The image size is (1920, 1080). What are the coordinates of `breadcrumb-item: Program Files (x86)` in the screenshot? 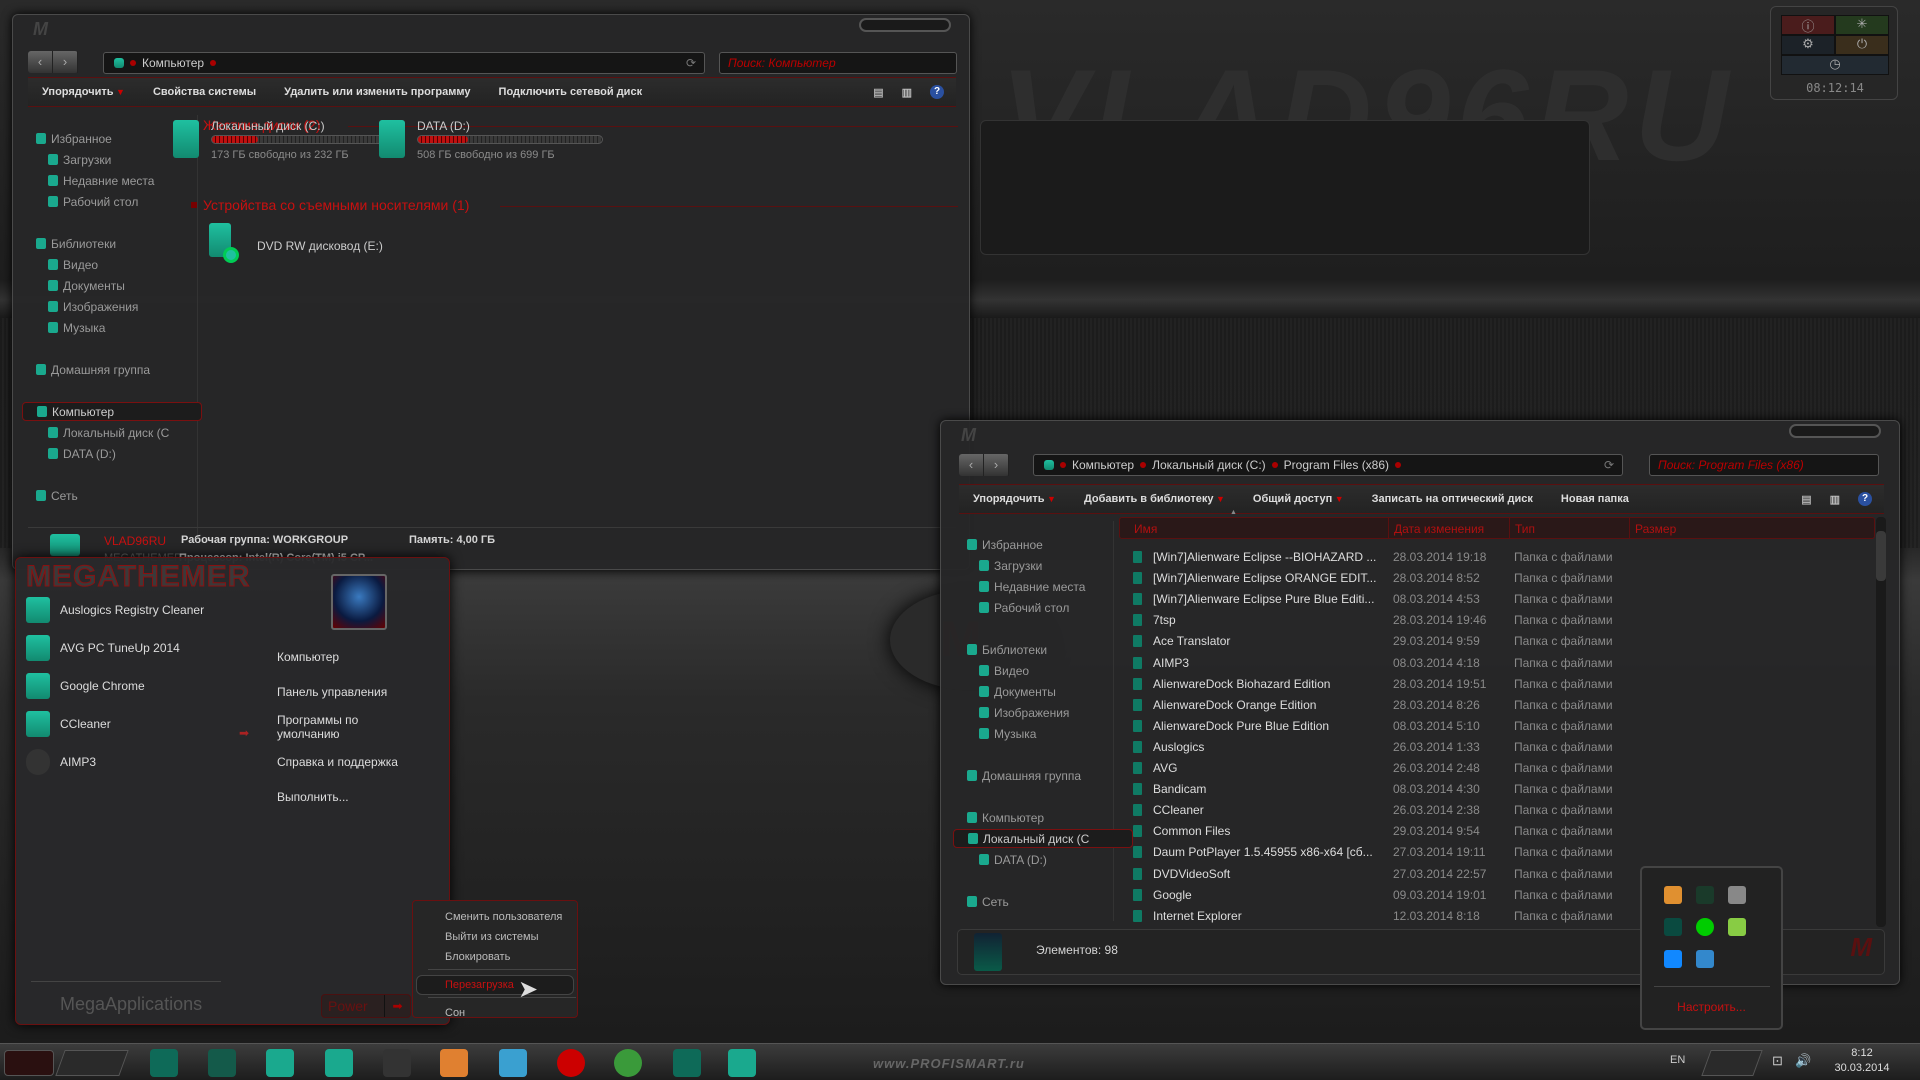 It's located at (1336, 465).